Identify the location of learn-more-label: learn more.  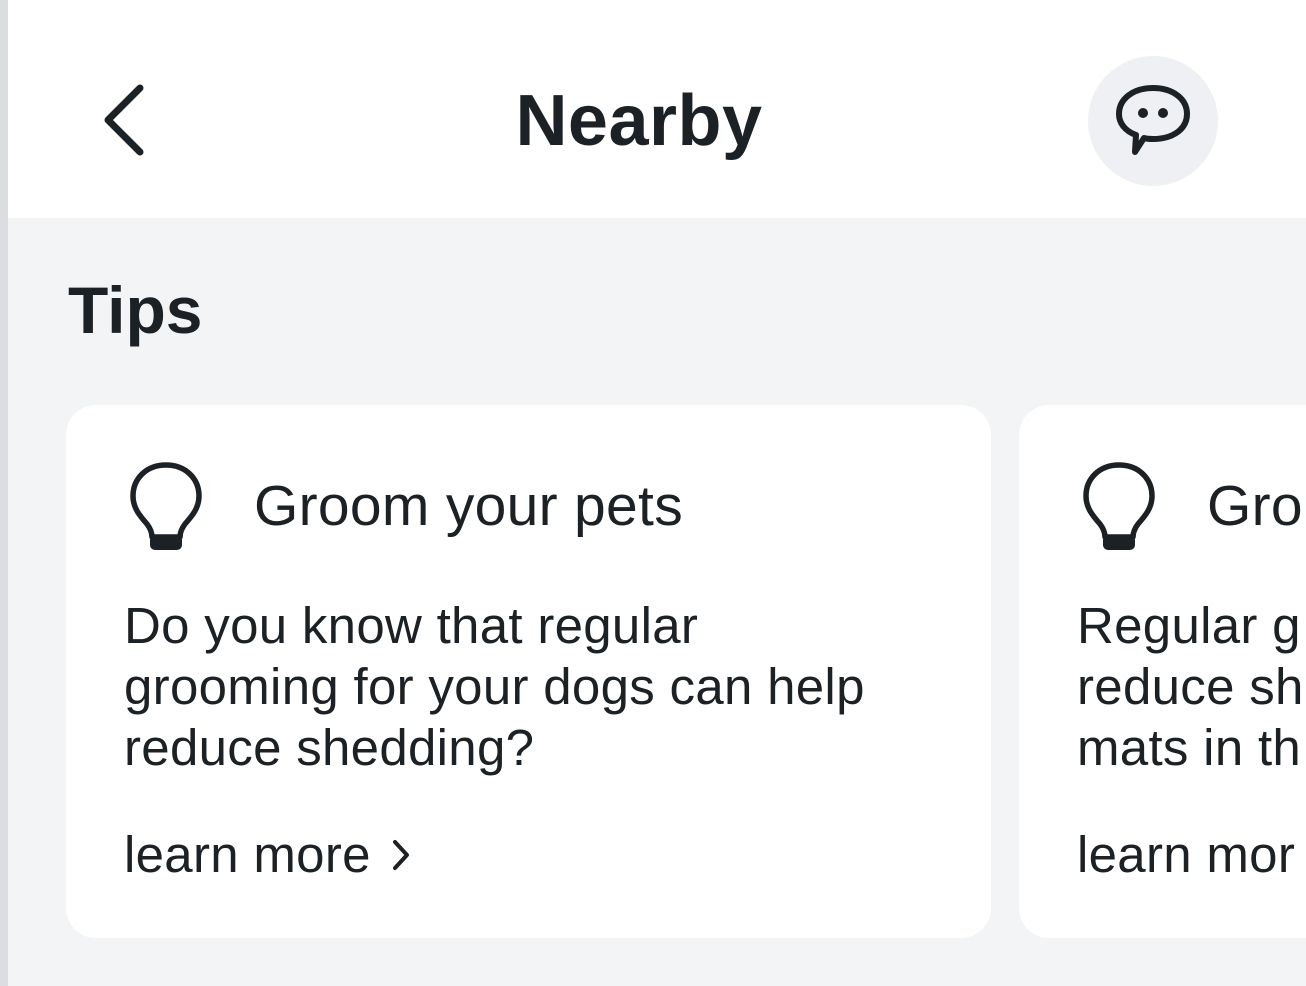
(247, 854).